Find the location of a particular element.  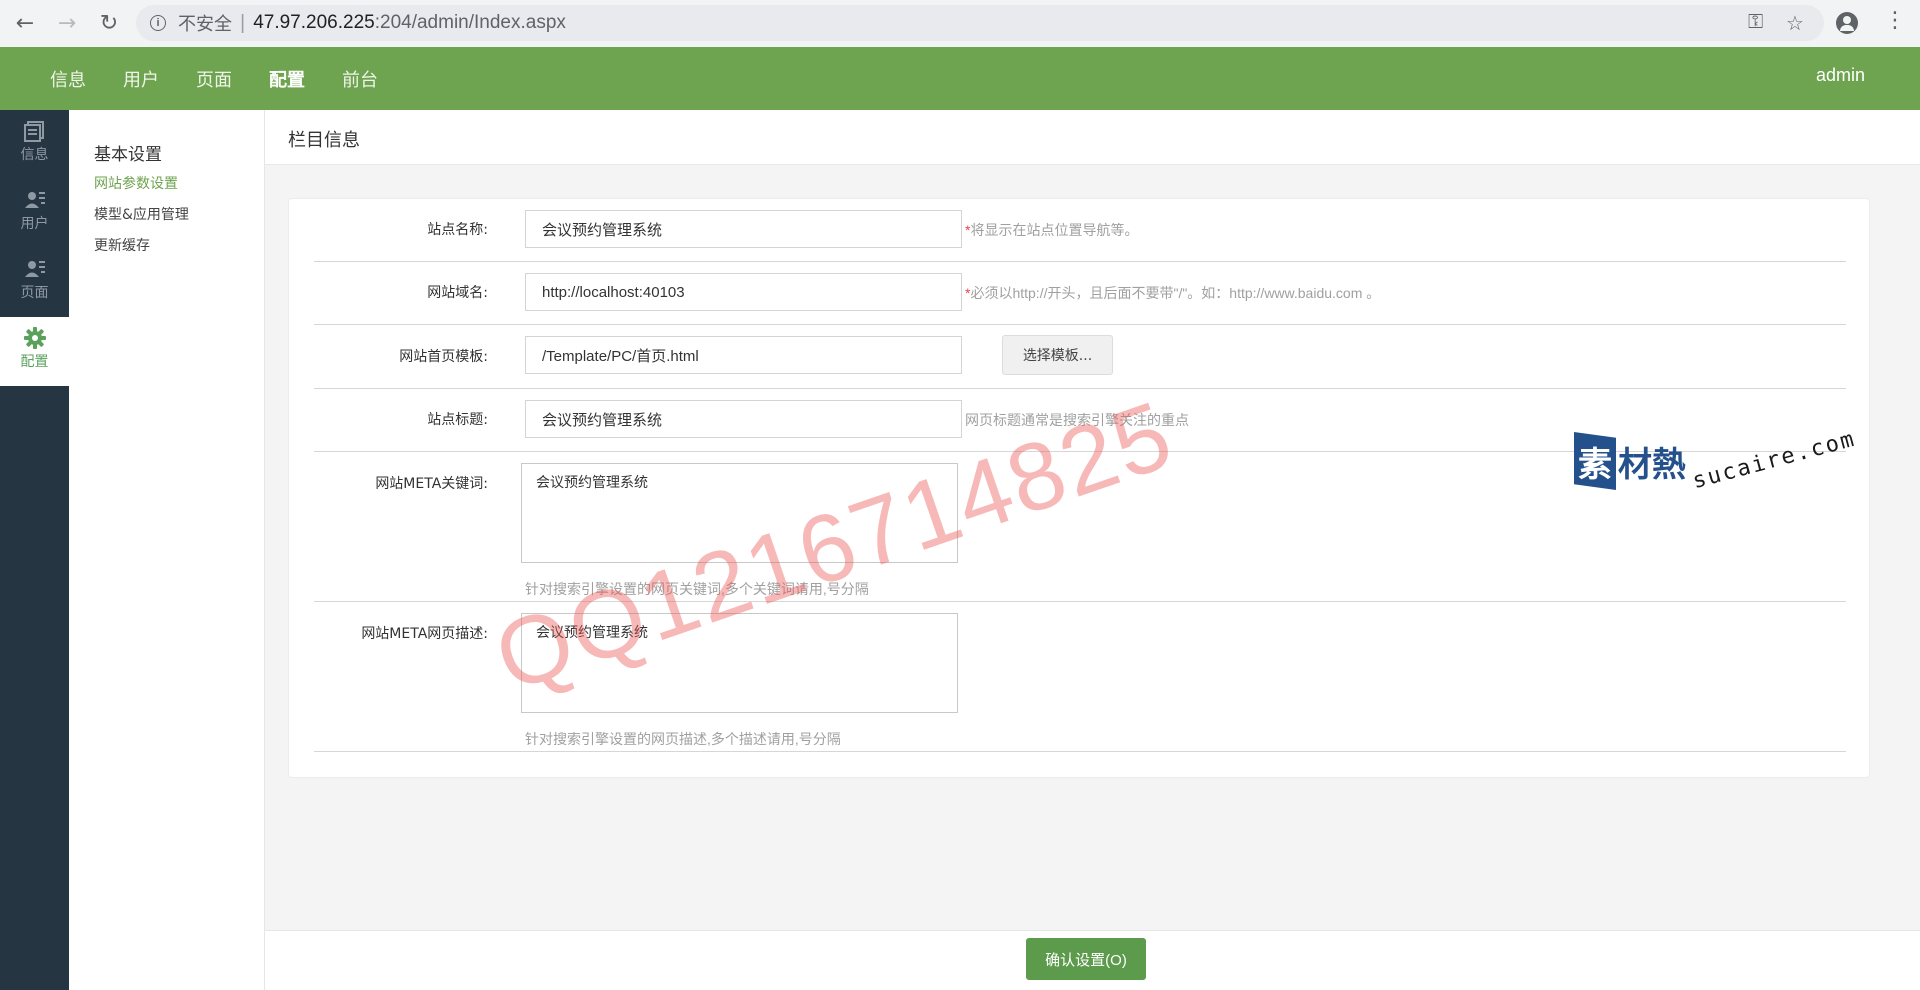

meta-keywords-hint: 针对搜索引擎设置的网页关键词,多个关键词请用,号分隔 is located at coordinates (697, 589).